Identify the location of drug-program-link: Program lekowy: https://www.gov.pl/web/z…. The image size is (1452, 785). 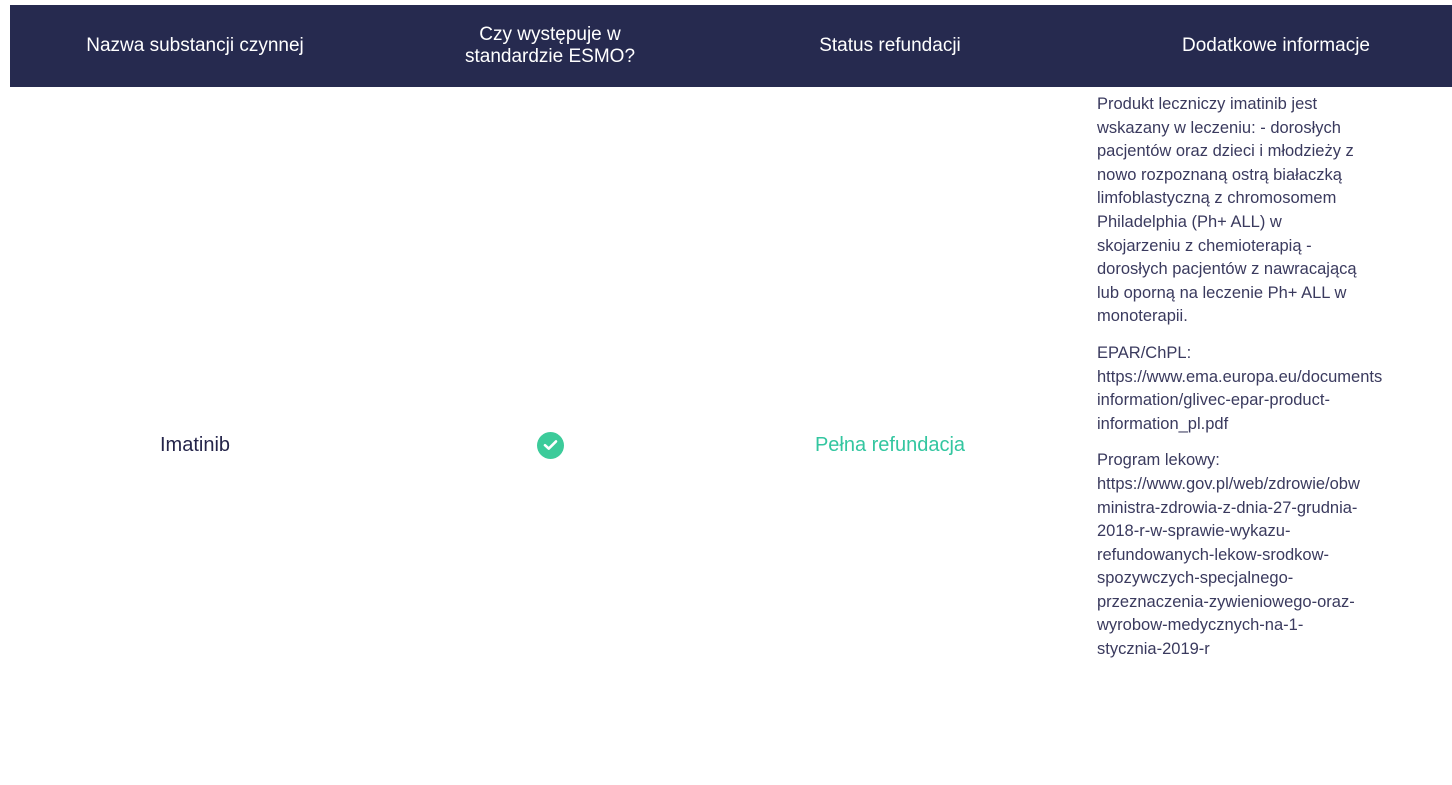
(1274, 555).